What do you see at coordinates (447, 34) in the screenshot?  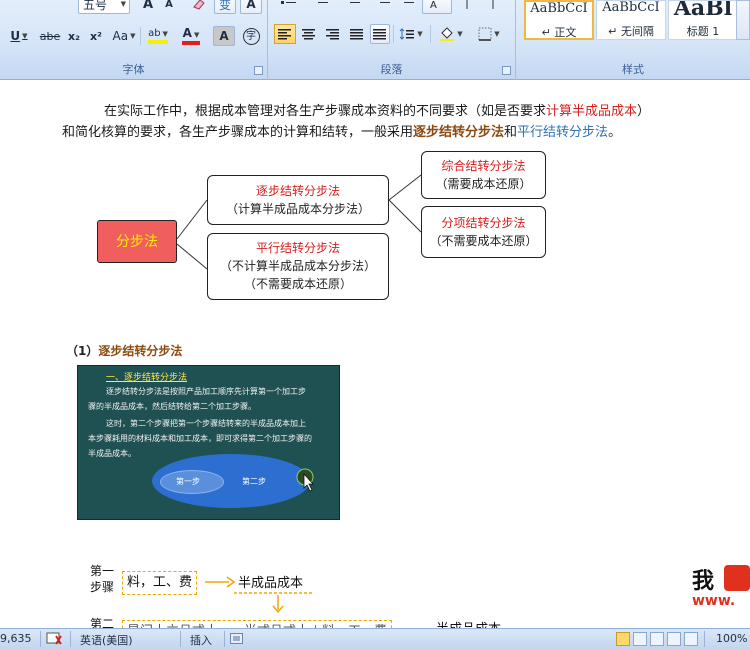 I see `paint-bucket-icon` at bounding box center [447, 34].